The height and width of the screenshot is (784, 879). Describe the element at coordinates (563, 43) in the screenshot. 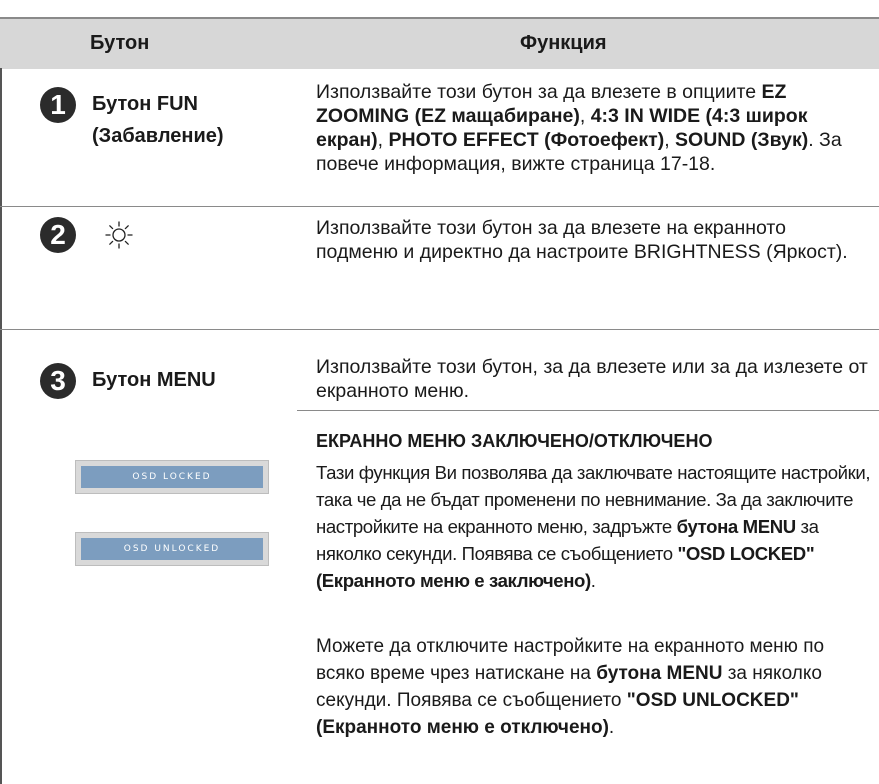

I see `header-function-column: Функция` at that location.